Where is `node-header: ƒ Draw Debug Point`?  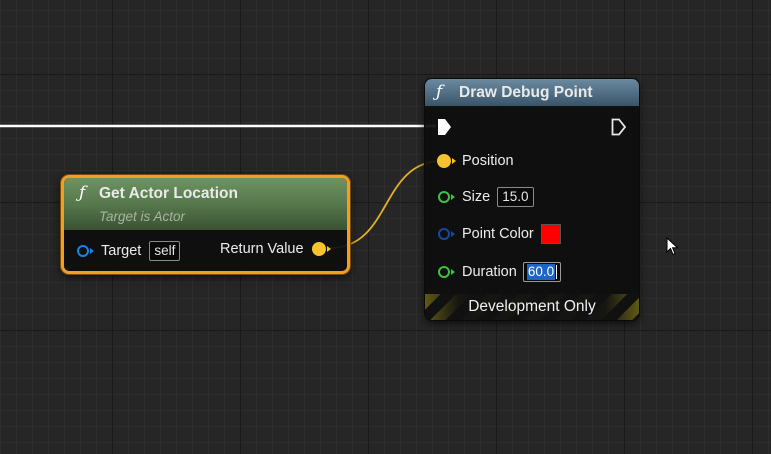
node-header: ƒ Draw Debug Point is located at coordinates (532, 92).